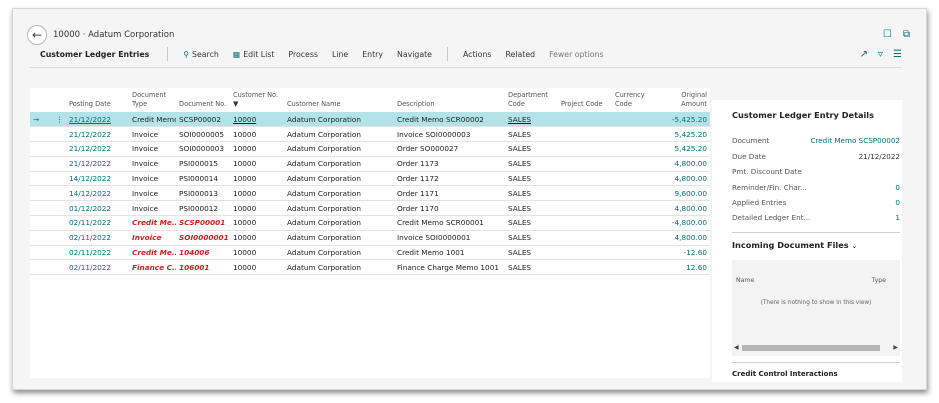 Image resolution: width=939 pixels, height=403 pixels. What do you see at coordinates (520, 54) in the screenshot?
I see `related-menu: Related` at bounding box center [520, 54].